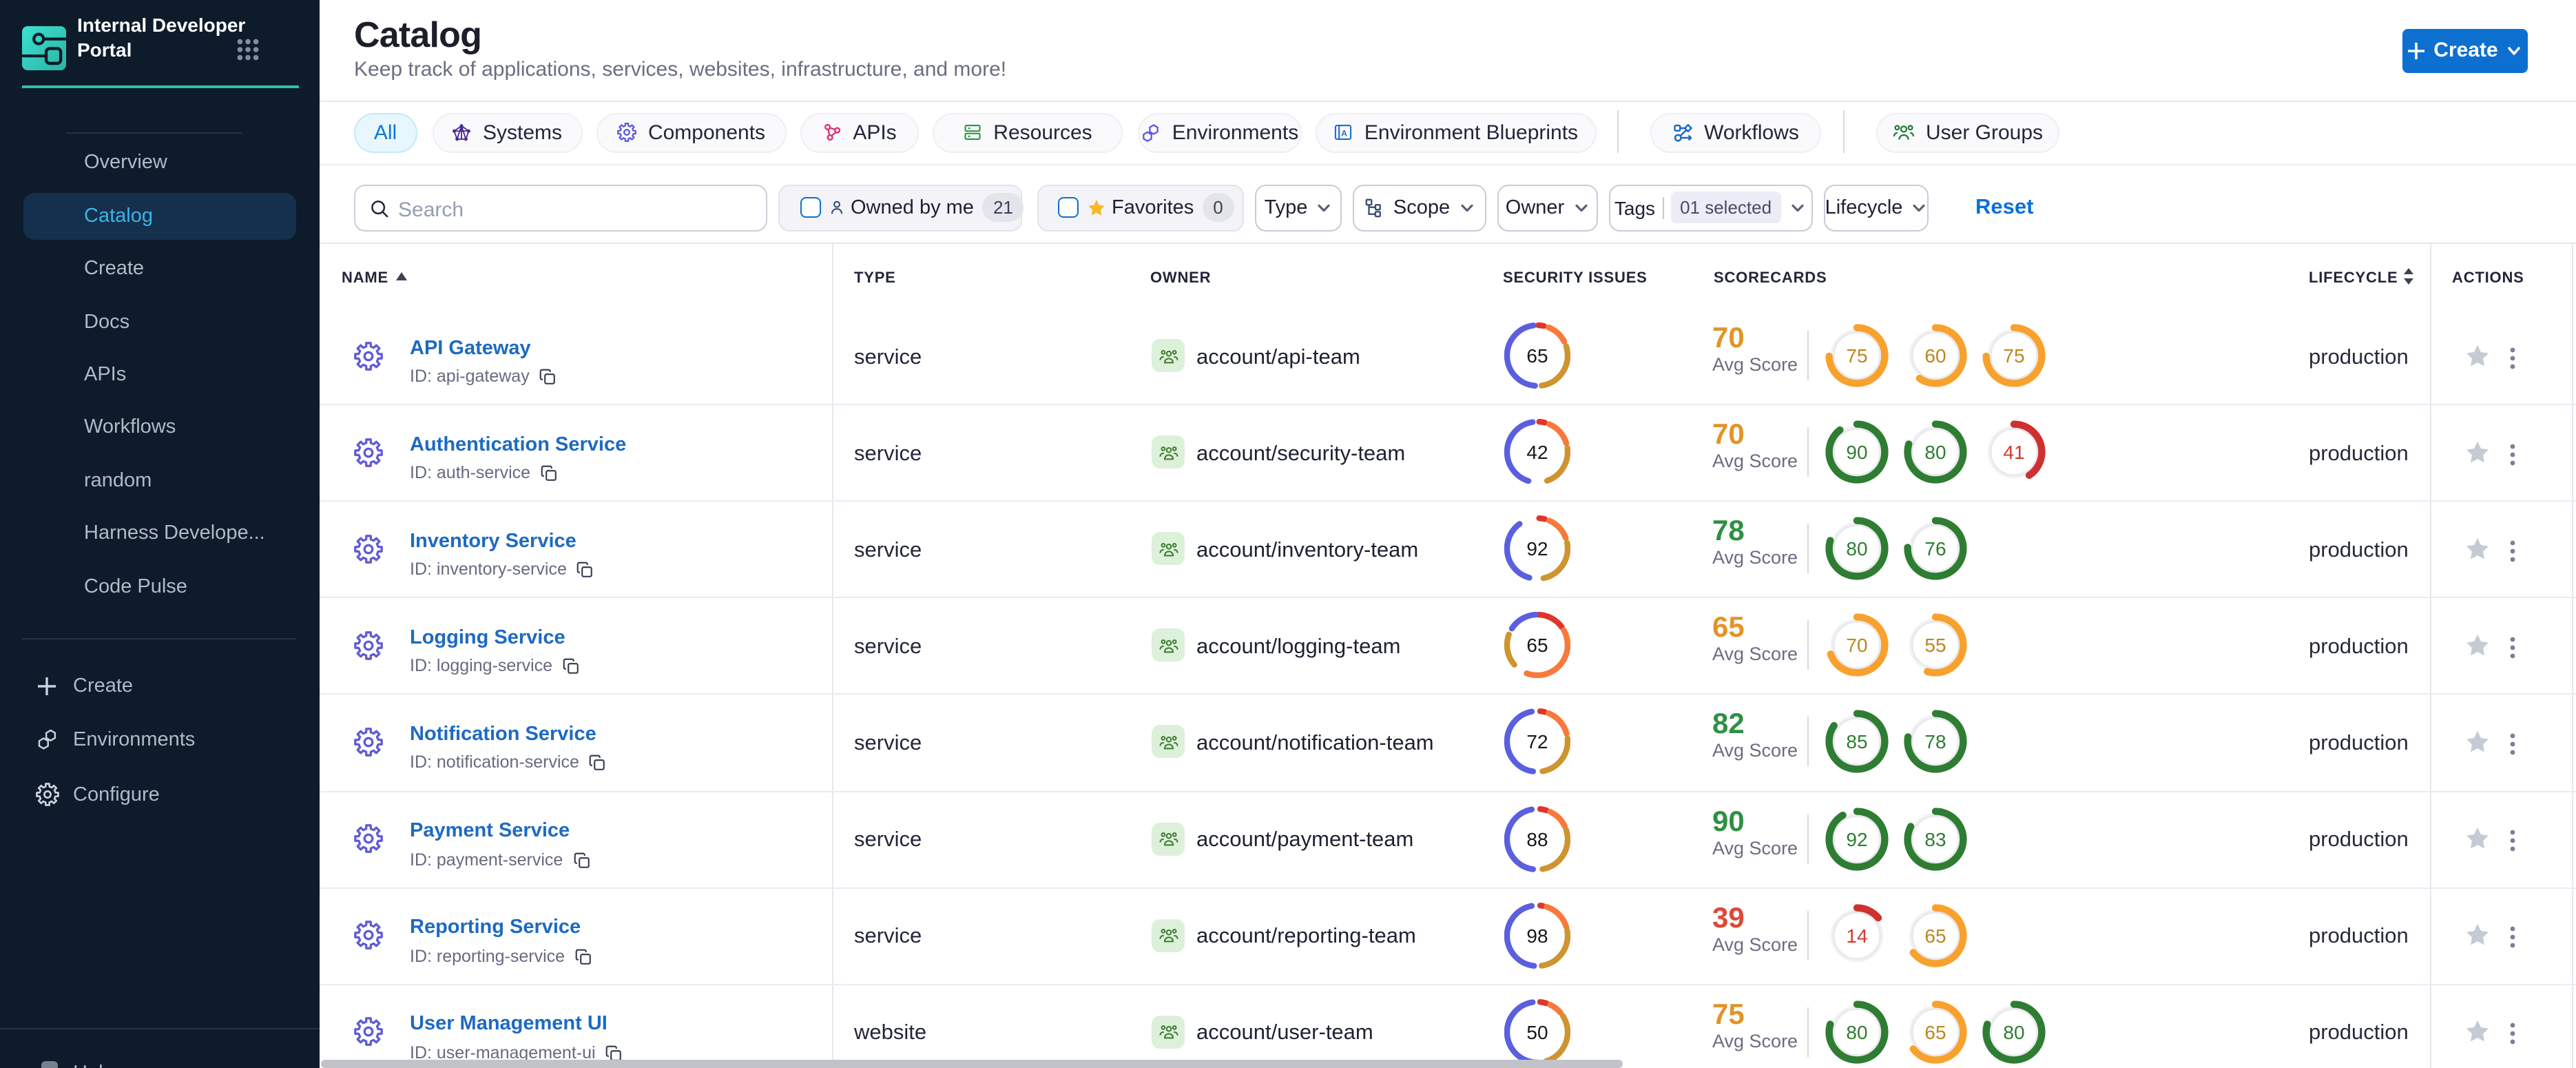  What do you see at coordinates (1345, 133) in the screenshot?
I see `svg-text: A` at bounding box center [1345, 133].